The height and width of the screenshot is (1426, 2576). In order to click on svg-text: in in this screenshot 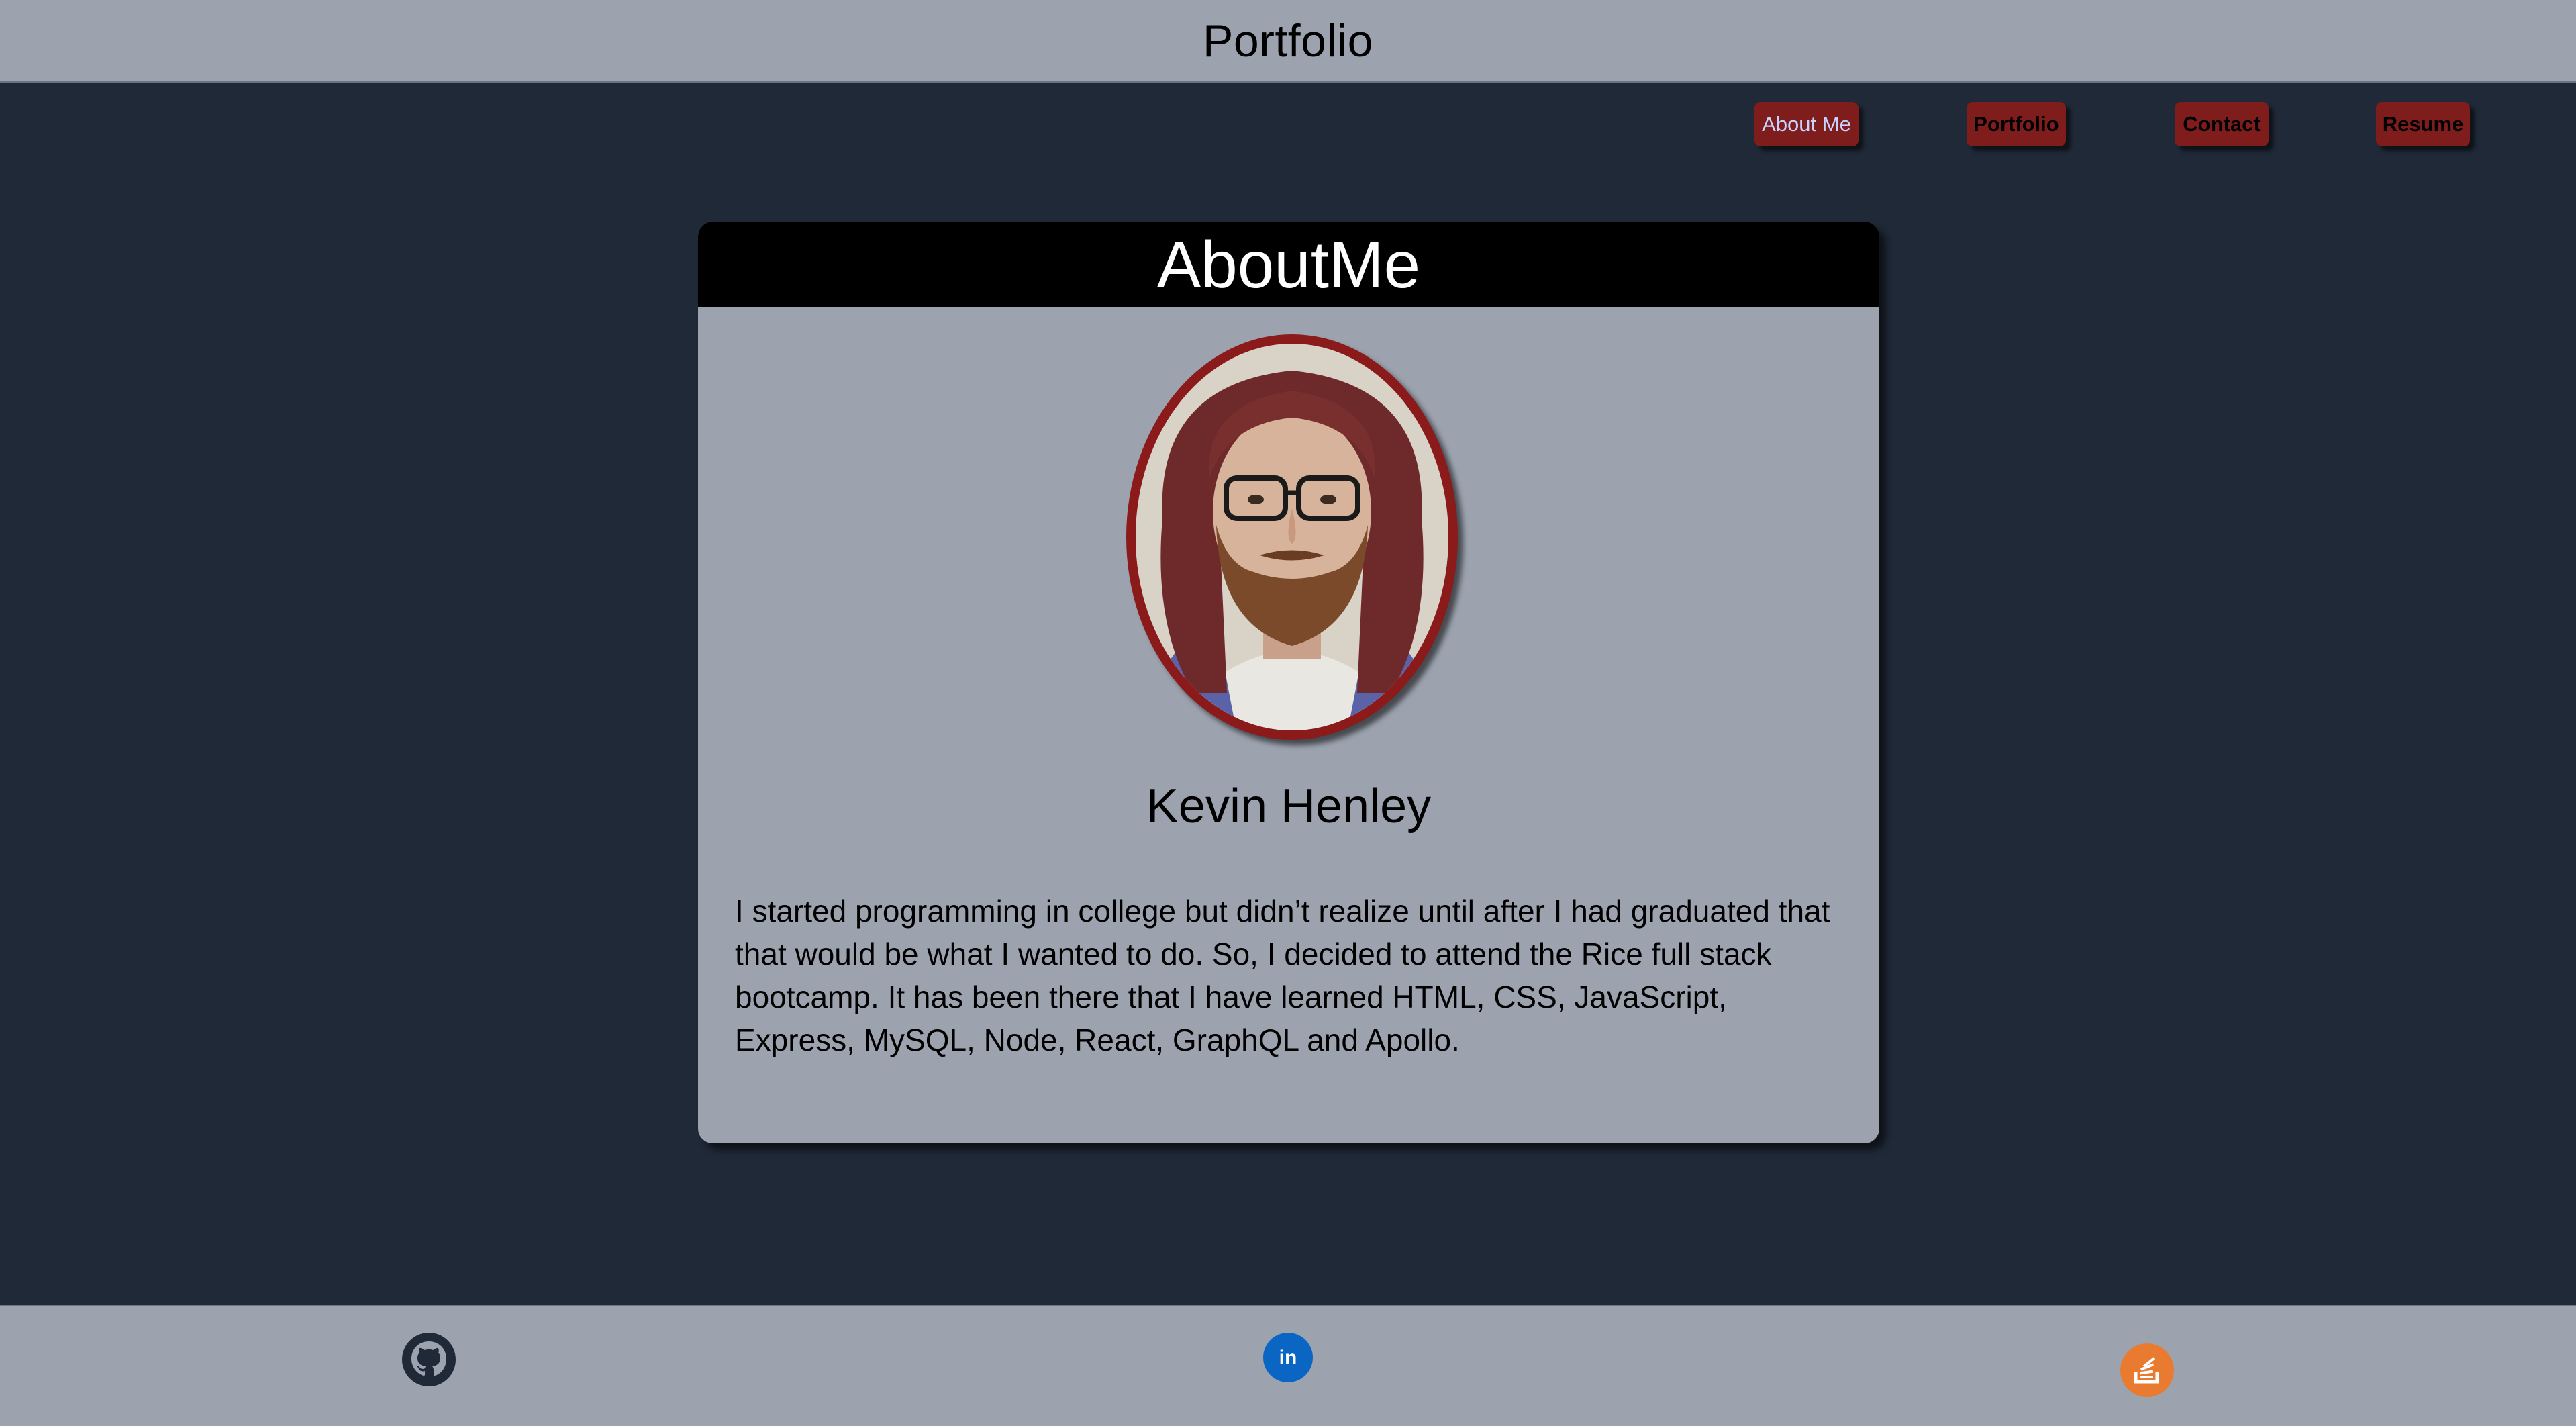, I will do `click(1288, 1358)`.